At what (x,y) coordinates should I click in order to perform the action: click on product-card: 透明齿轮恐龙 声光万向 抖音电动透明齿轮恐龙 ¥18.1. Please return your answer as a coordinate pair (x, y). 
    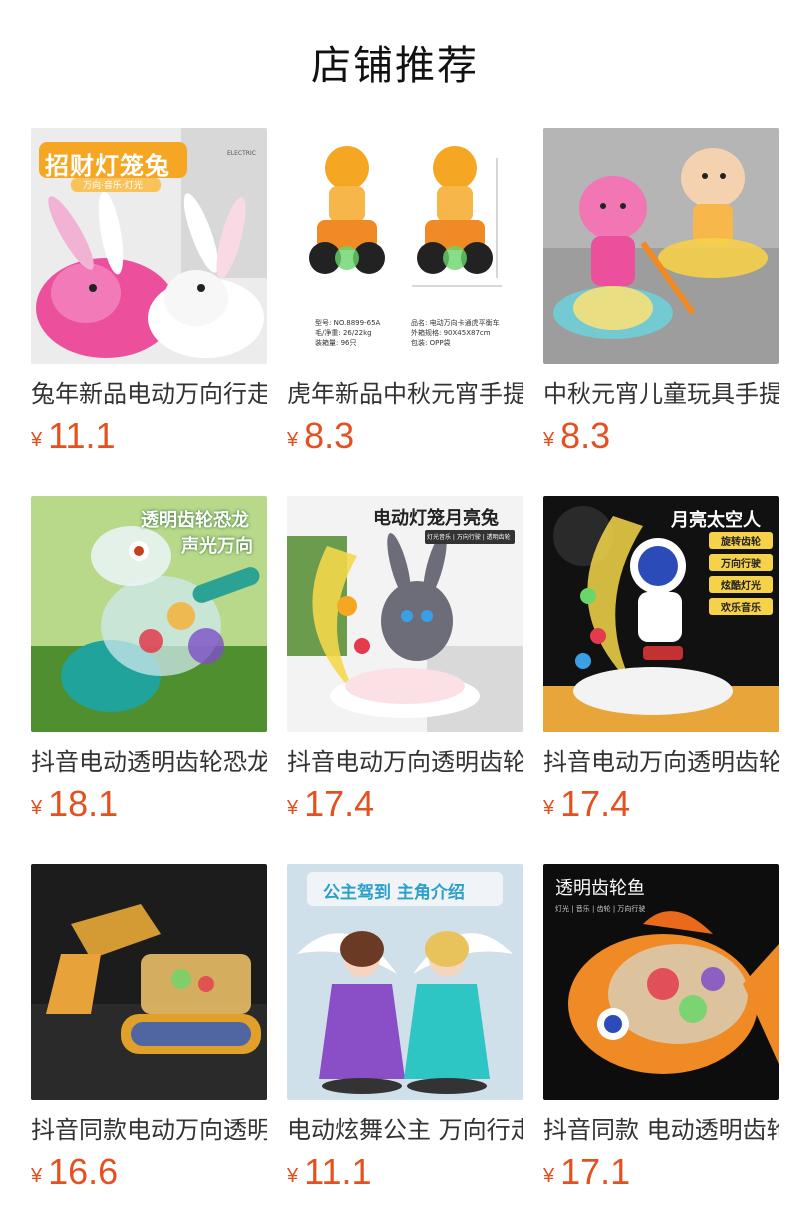
    Looking at the image, I should click on (149, 660).